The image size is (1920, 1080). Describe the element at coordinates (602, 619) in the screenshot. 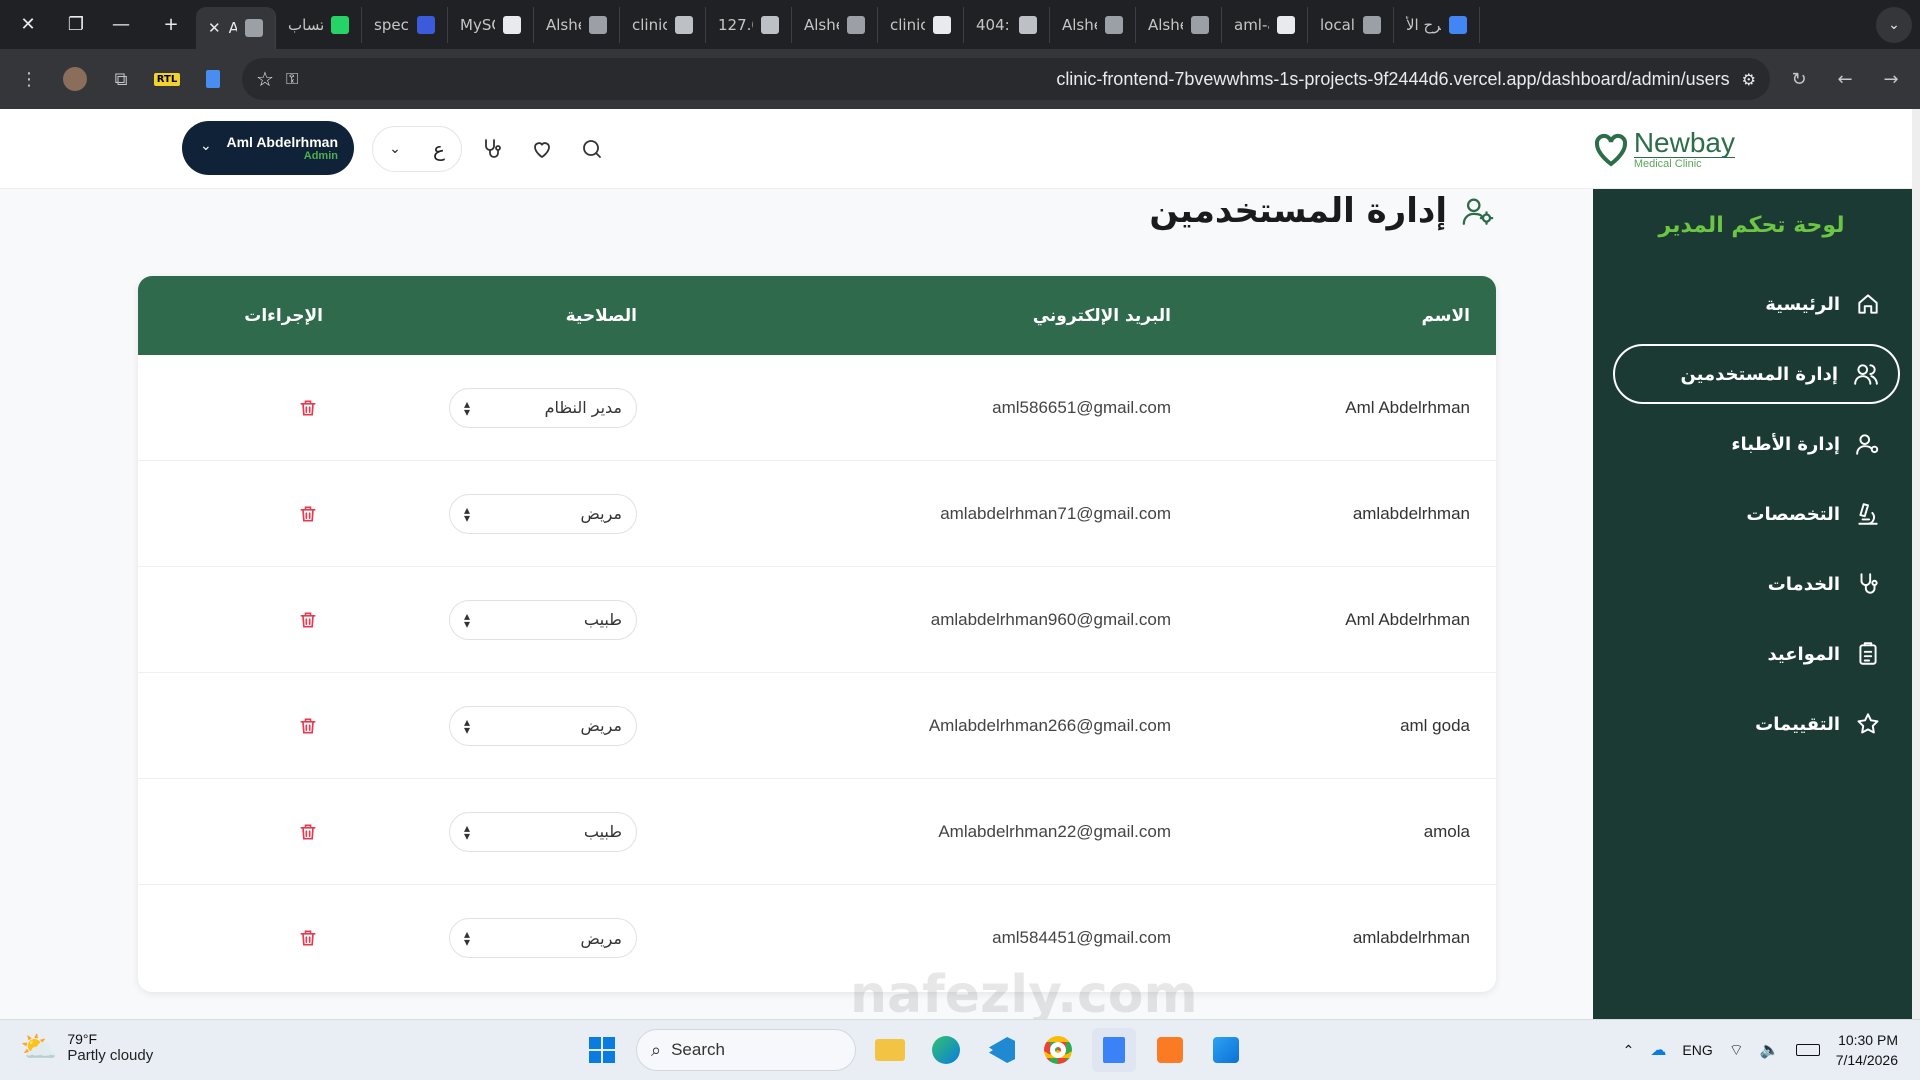

I see `role-value: طبيب` at that location.